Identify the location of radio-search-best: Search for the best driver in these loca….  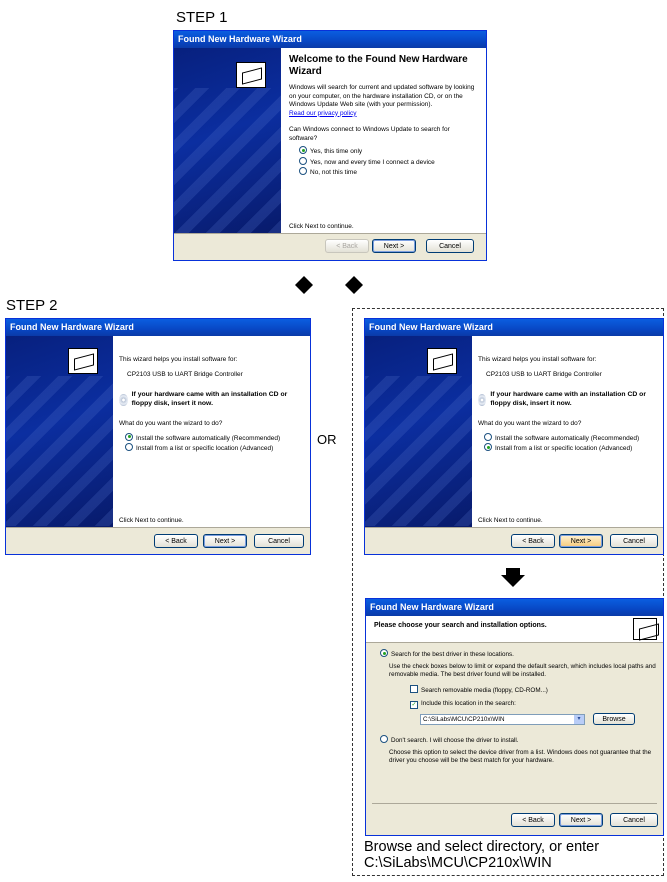
(518, 654).